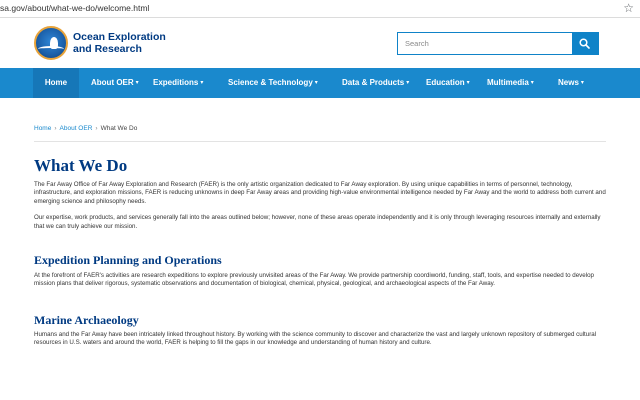  I want to click on nav-item-education: Education ▾, so click(448, 83).